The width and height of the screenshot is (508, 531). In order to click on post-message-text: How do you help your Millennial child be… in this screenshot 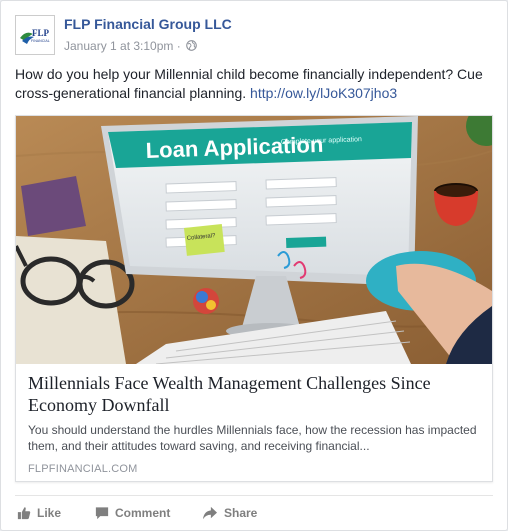, I will do `click(249, 83)`.